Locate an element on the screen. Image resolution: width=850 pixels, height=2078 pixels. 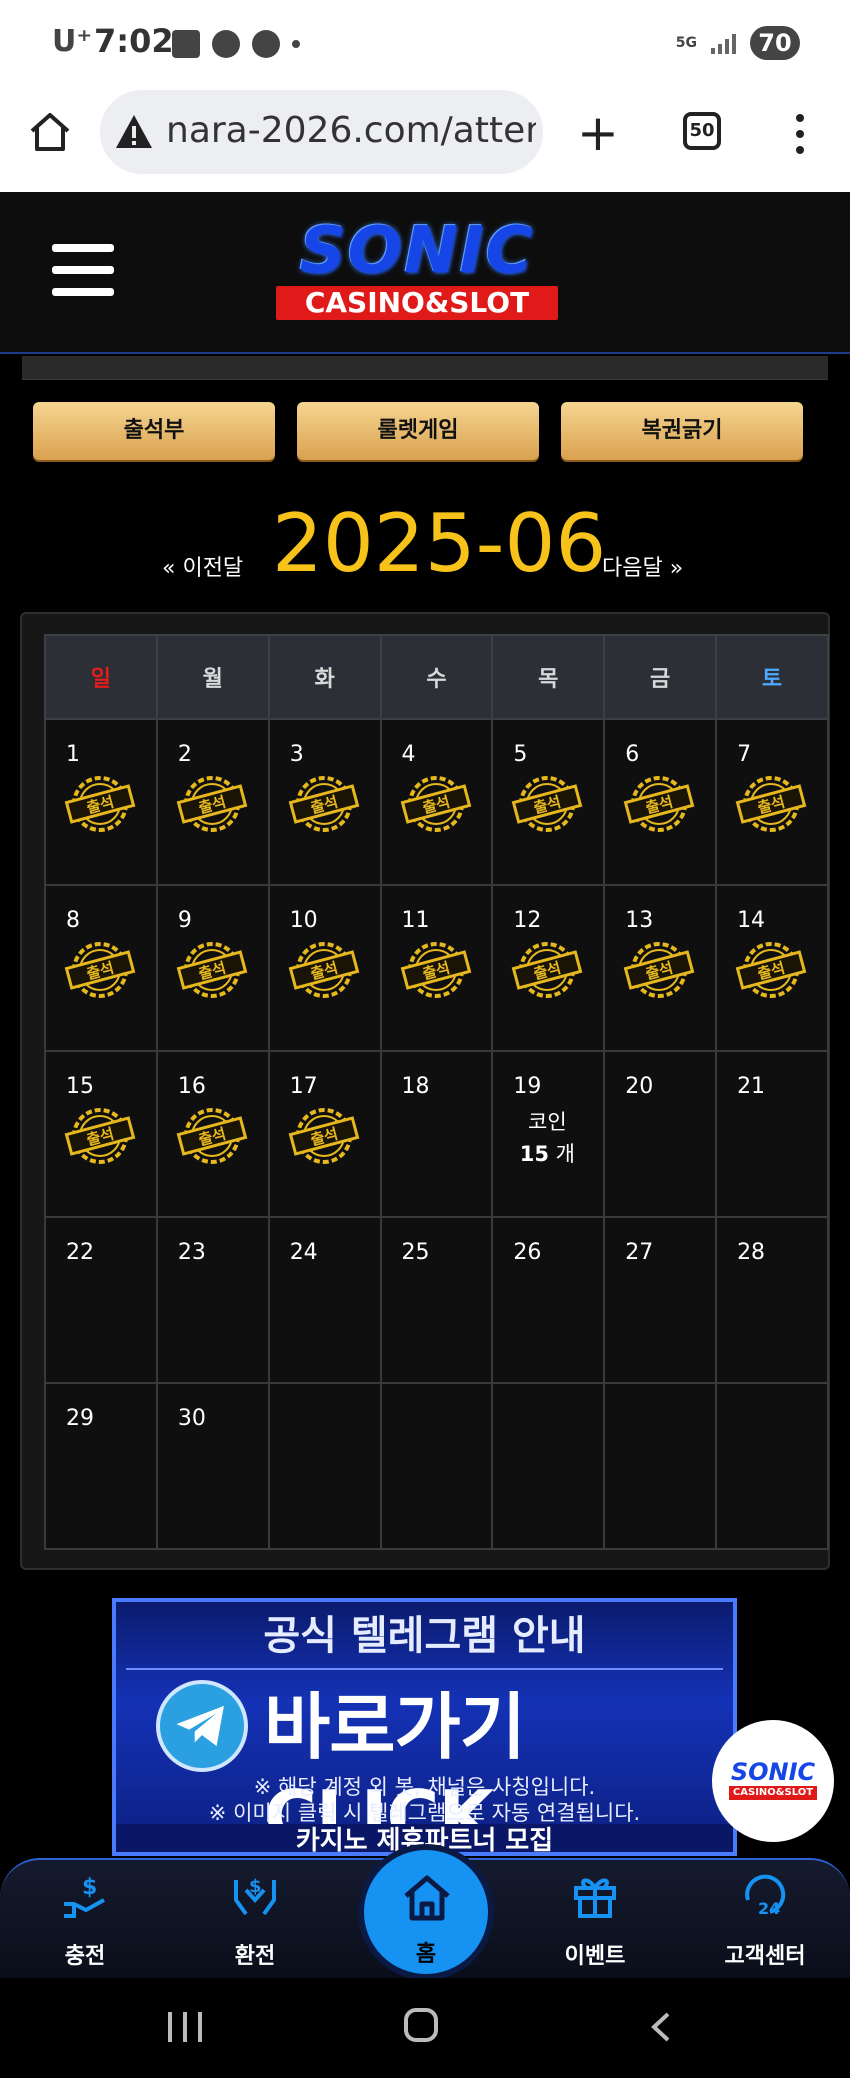
roulette-button: 룰렛게임 is located at coordinates (418, 431).